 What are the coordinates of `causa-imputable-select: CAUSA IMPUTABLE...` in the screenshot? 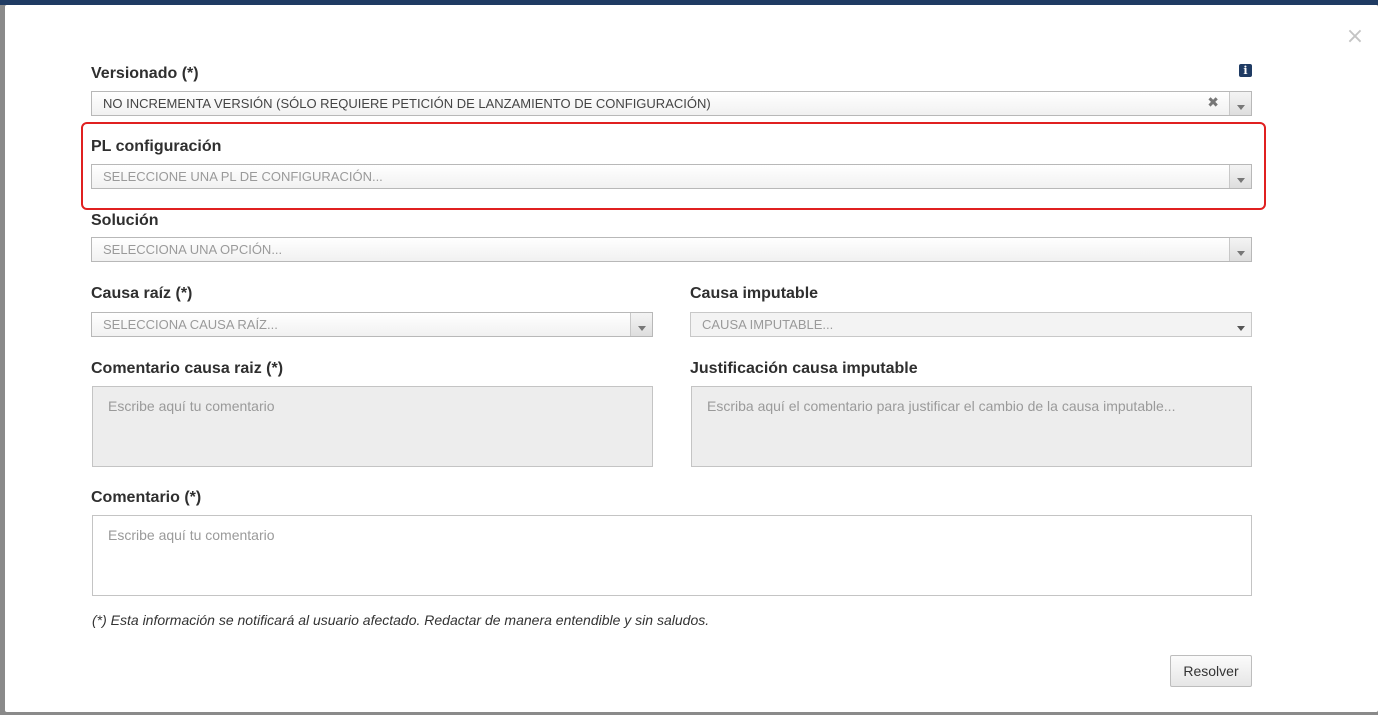 It's located at (971, 324).